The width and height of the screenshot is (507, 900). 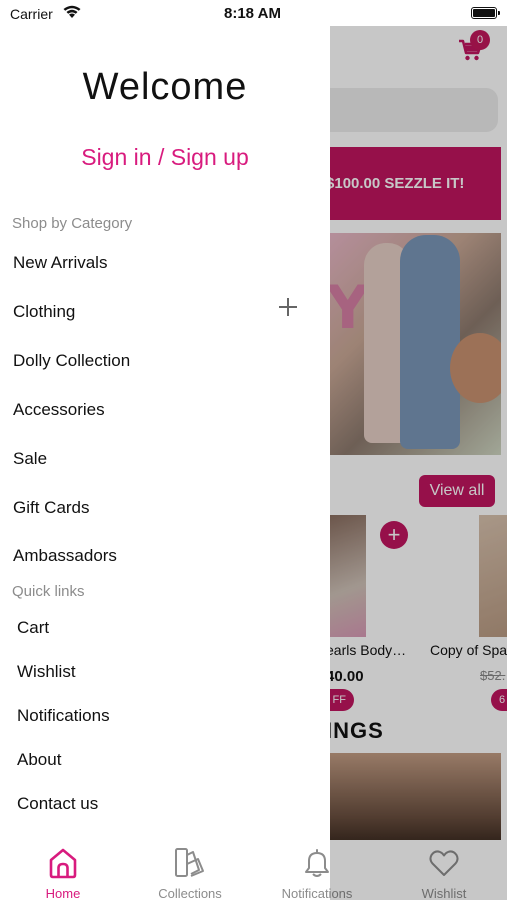 I want to click on category-item-ambassadors: Ambassadors, so click(x=65, y=556).